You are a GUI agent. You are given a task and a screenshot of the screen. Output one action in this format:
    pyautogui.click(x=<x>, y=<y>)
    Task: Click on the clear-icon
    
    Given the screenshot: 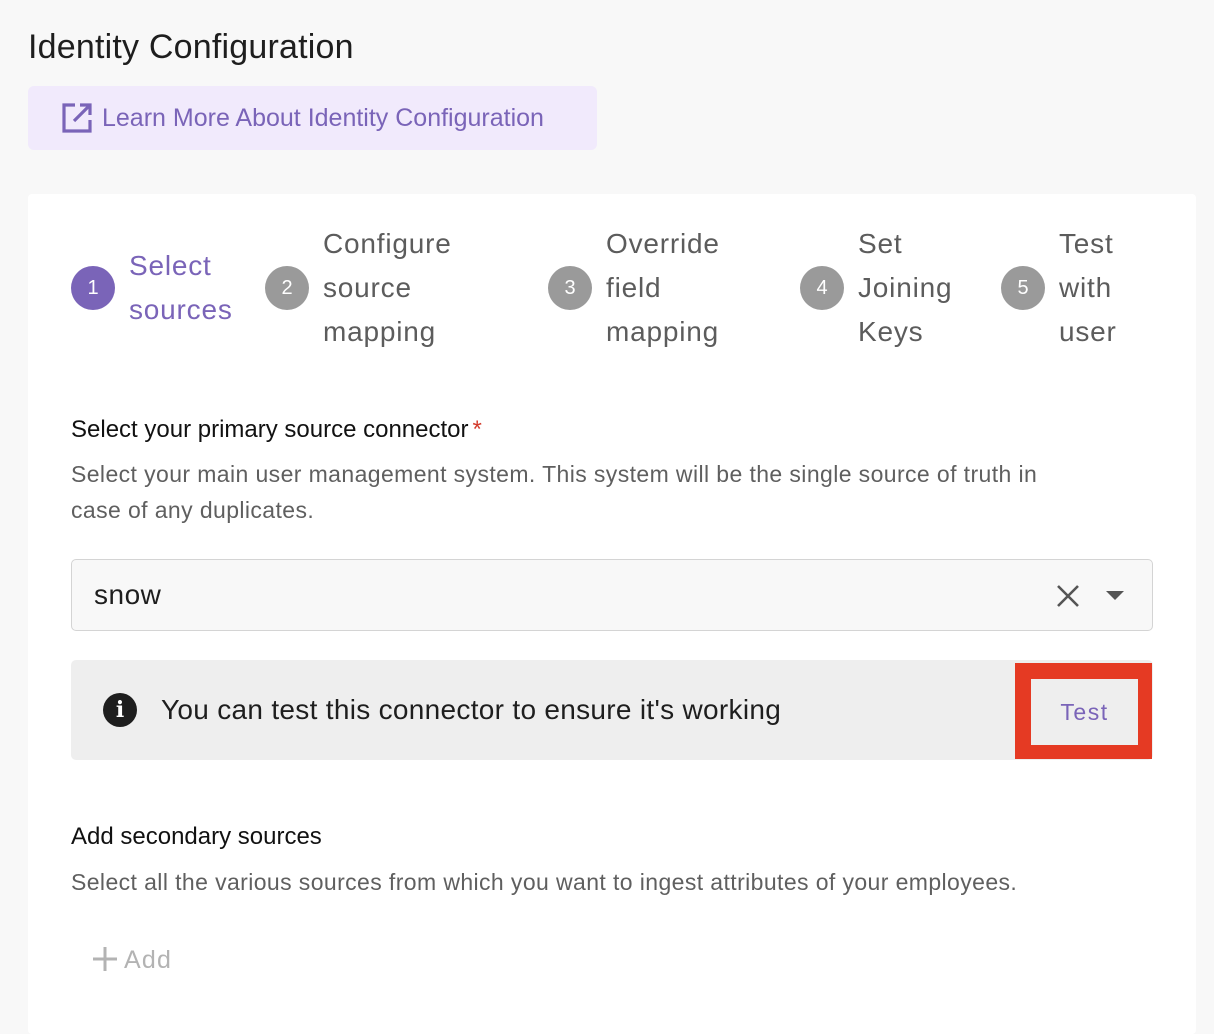 What is the action you would take?
    pyautogui.click(x=1068, y=596)
    